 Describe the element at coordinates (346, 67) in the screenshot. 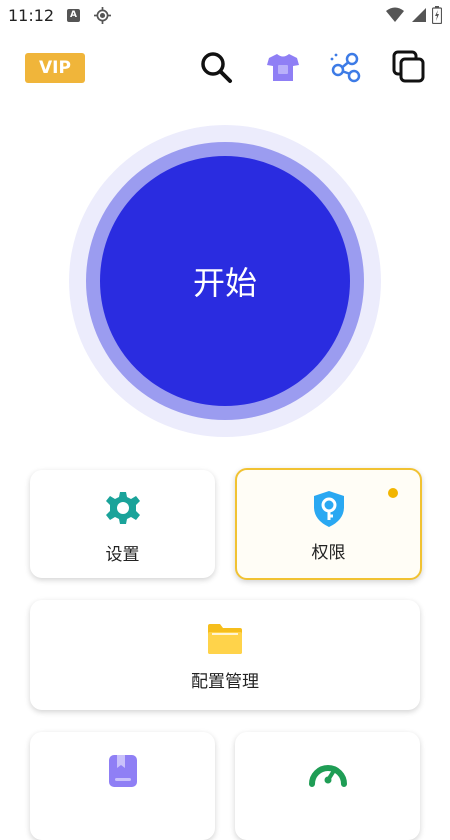

I see `share-icon` at that location.